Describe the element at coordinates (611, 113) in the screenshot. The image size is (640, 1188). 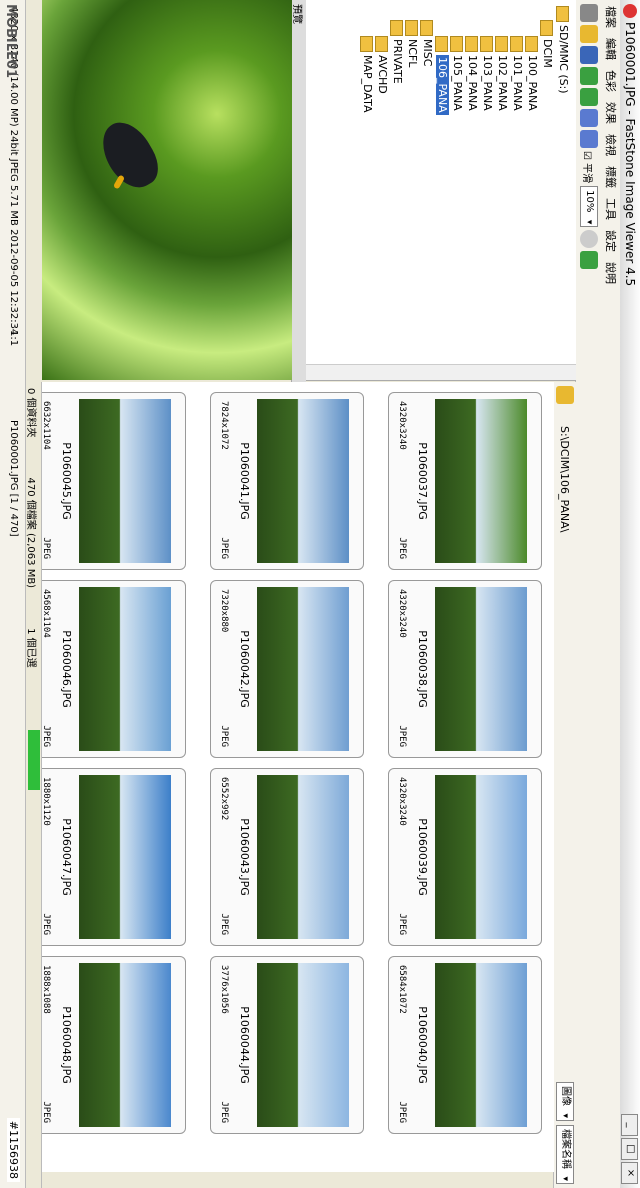
I see `menu-item: 效果` at that location.